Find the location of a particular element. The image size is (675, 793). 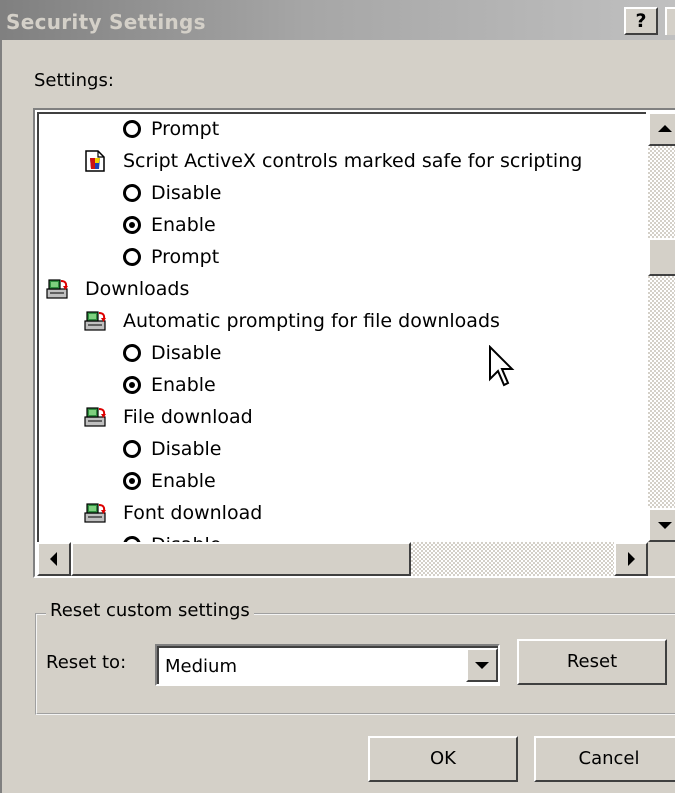

combo-field: Medium is located at coordinates (327, 665).